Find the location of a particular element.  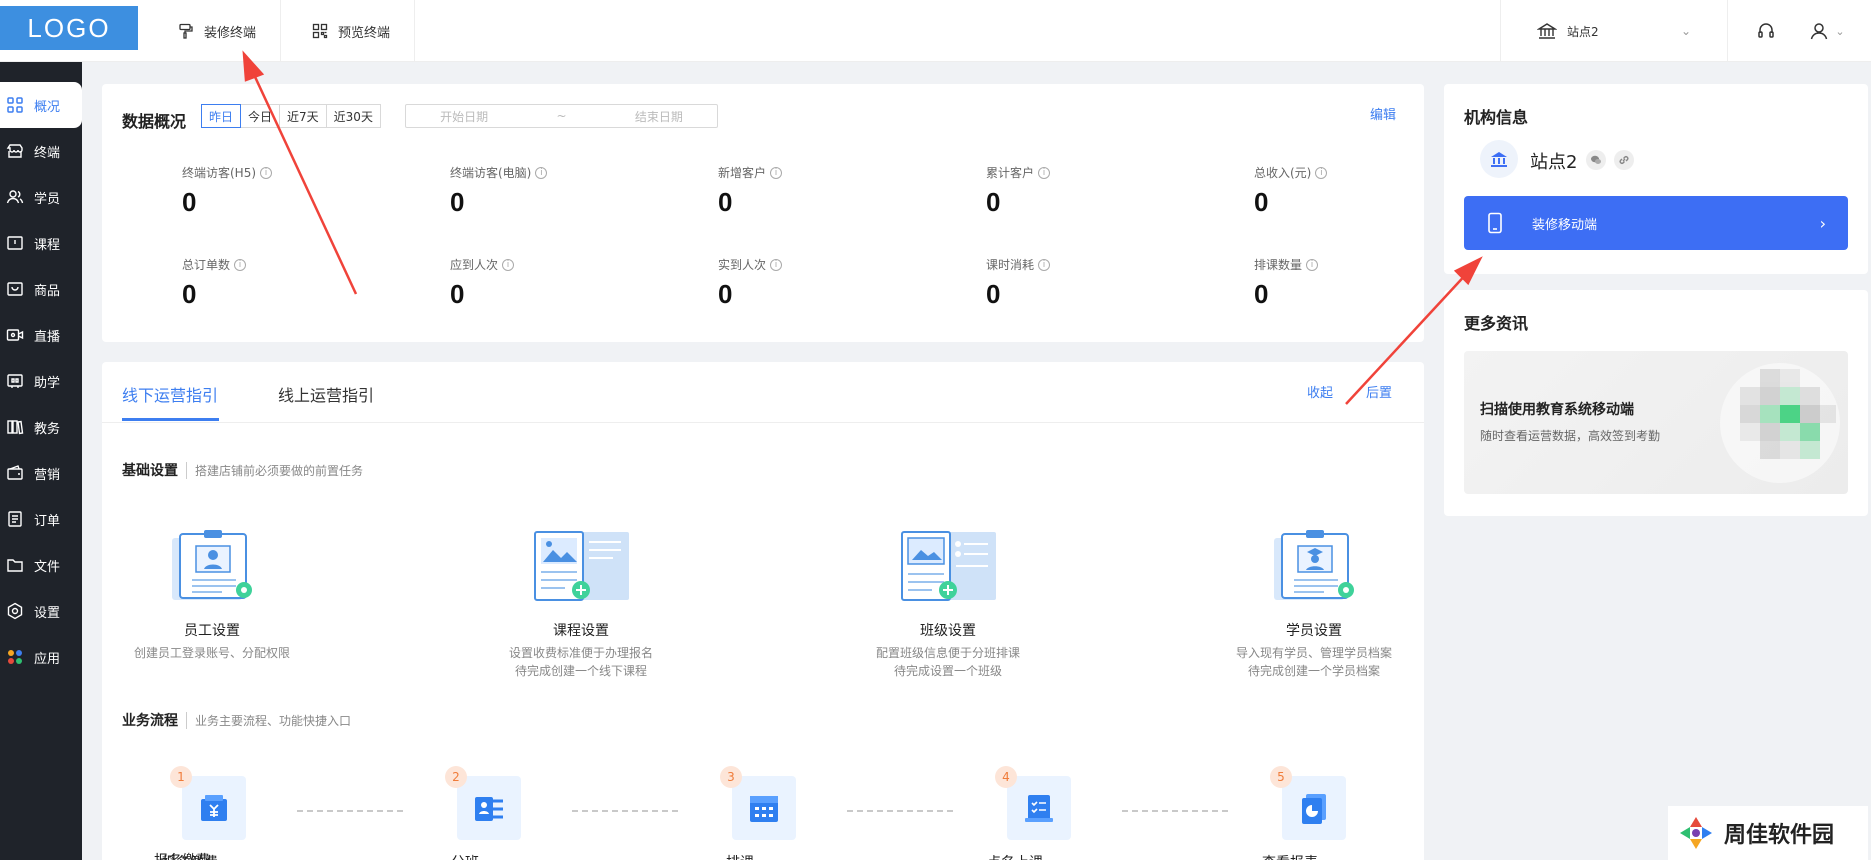

watermark: 周佳软件园 is located at coordinates (1768, 833).